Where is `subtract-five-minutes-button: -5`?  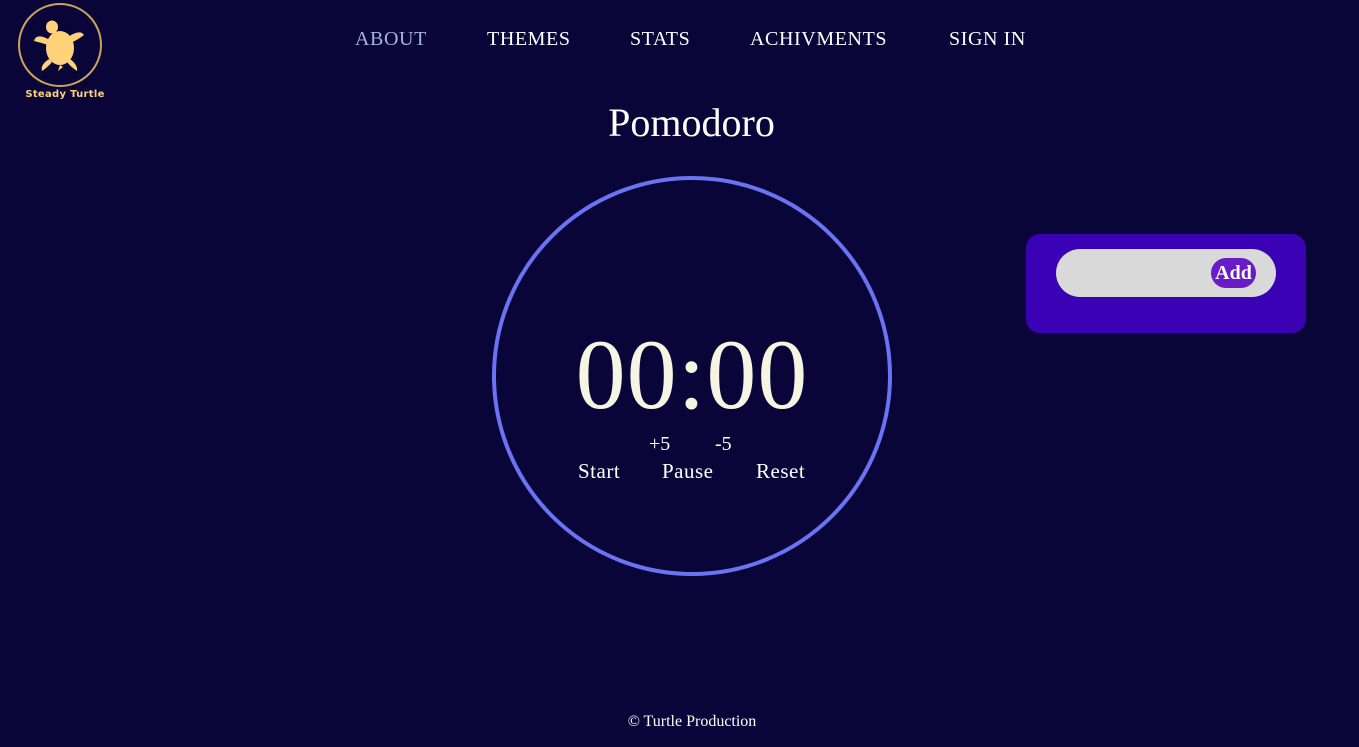
subtract-five-minutes-button: -5 is located at coordinates (723, 444).